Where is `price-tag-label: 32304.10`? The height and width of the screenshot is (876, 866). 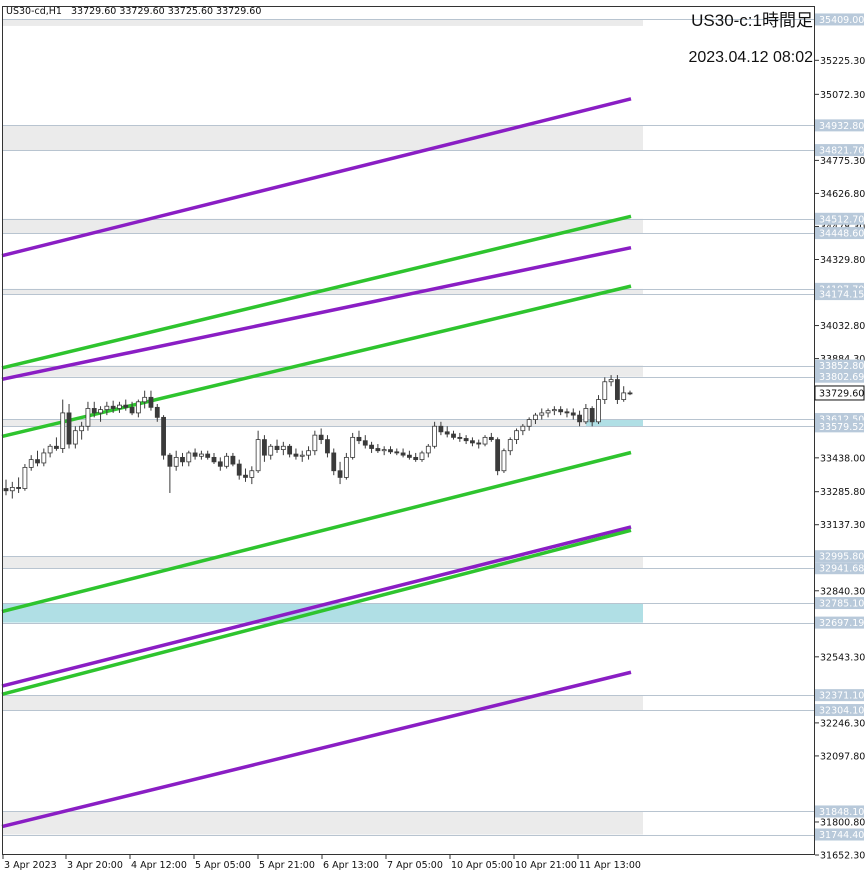
price-tag-label: 32304.10 is located at coordinates (841, 711).